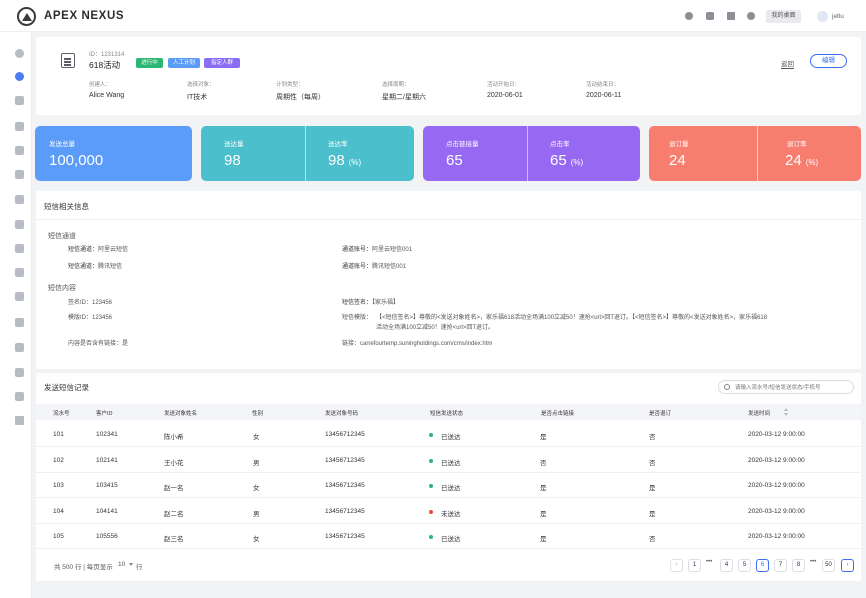 This screenshot has width=866, height=598. I want to click on meta-value-plan-type: 周期性（每周）, so click(300, 97).